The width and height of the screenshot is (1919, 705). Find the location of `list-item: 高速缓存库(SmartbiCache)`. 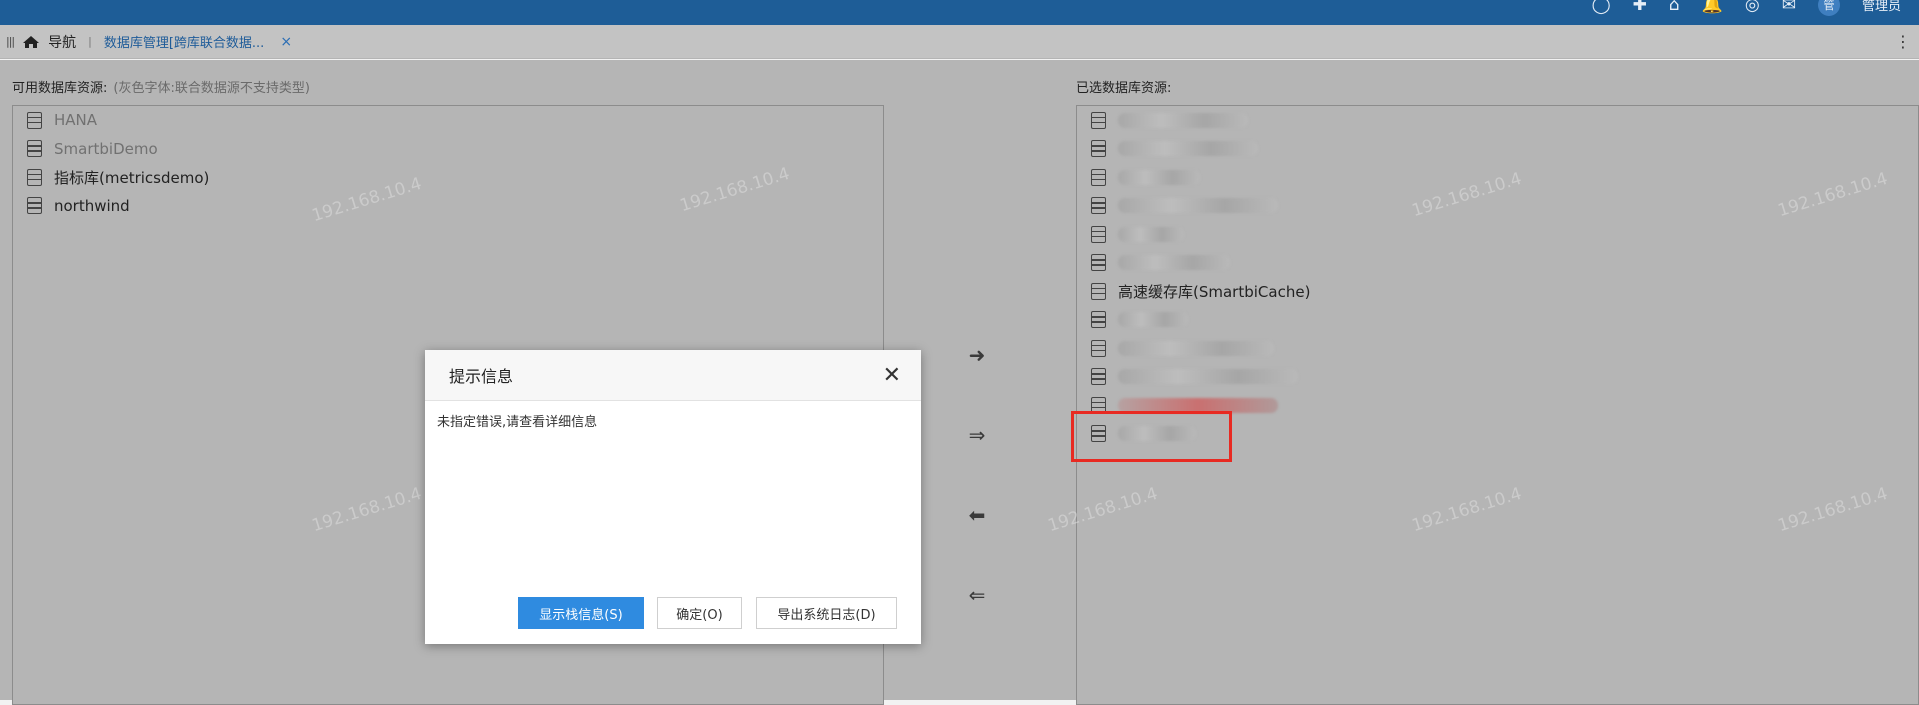

list-item: 高速缓存库(SmartbiCache) is located at coordinates (1497, 291).